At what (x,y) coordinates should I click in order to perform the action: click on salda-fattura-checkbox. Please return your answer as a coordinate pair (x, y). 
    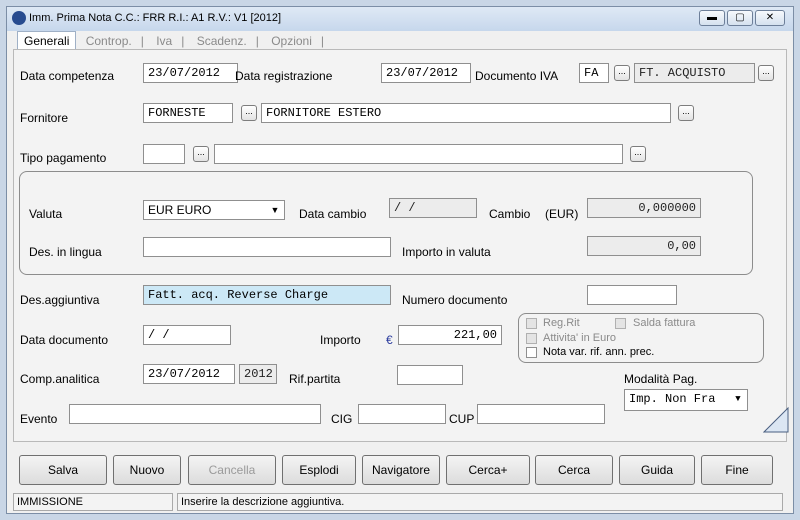
    Looking at the image, I should click on (620, 323).